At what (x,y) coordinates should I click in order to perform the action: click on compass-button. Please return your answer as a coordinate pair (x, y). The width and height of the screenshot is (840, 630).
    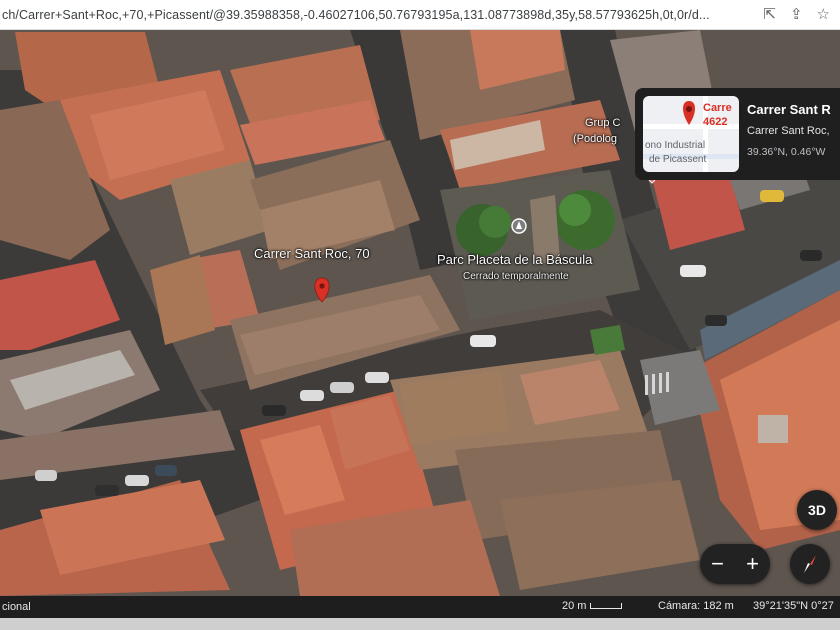
    Looking at the image, I should click on (810, 564).